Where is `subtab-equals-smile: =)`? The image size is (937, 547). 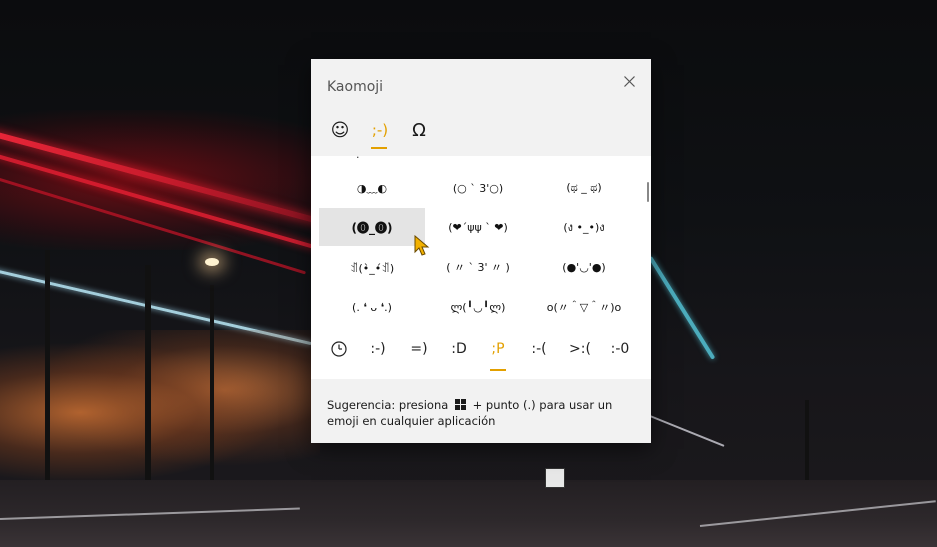
subtab-equals-smile: =) is located at coordinates (419, 349).